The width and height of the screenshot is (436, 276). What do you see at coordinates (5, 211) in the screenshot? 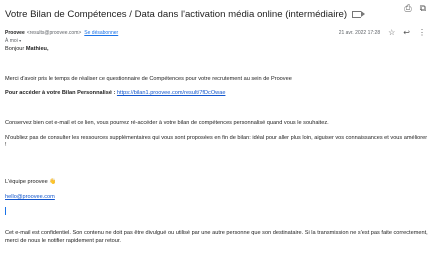
I see `text-cursor` at bounding box center [5, 211].